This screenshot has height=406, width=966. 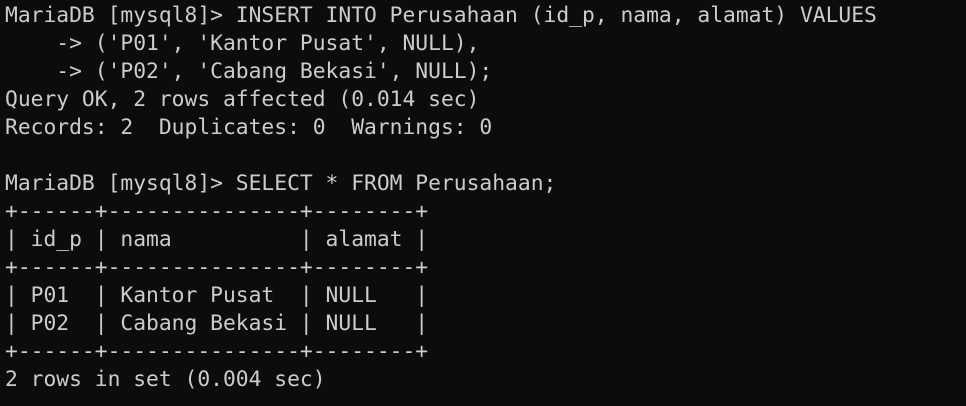 I want to click on table-row: | P02 | Cabang Bekasi | NULL |, so click(x=217, y=323).